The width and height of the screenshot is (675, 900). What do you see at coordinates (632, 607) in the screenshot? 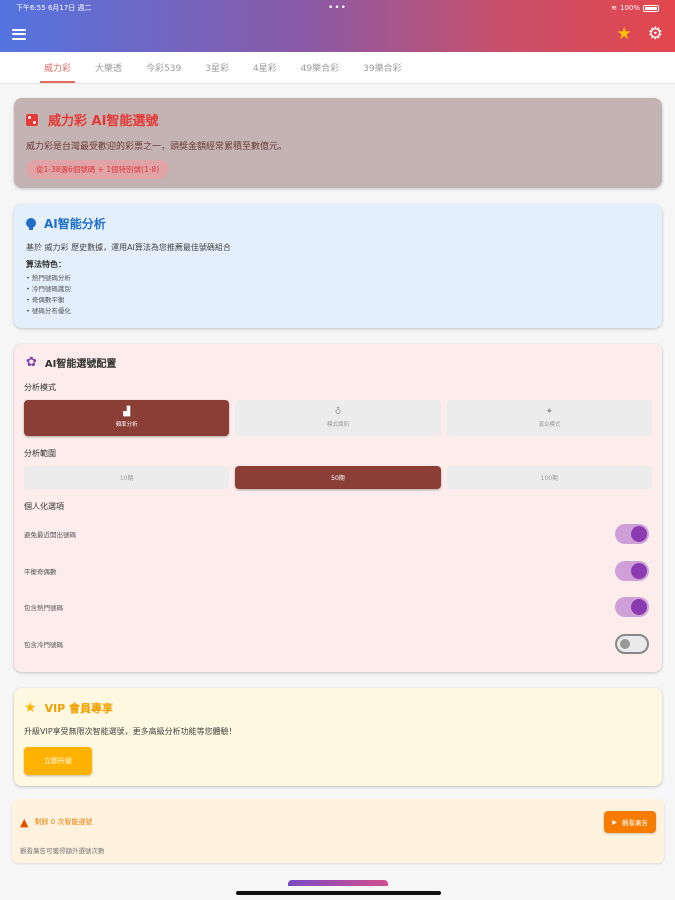
I see `include-hot-toggle` at bounding box center [632, 607].